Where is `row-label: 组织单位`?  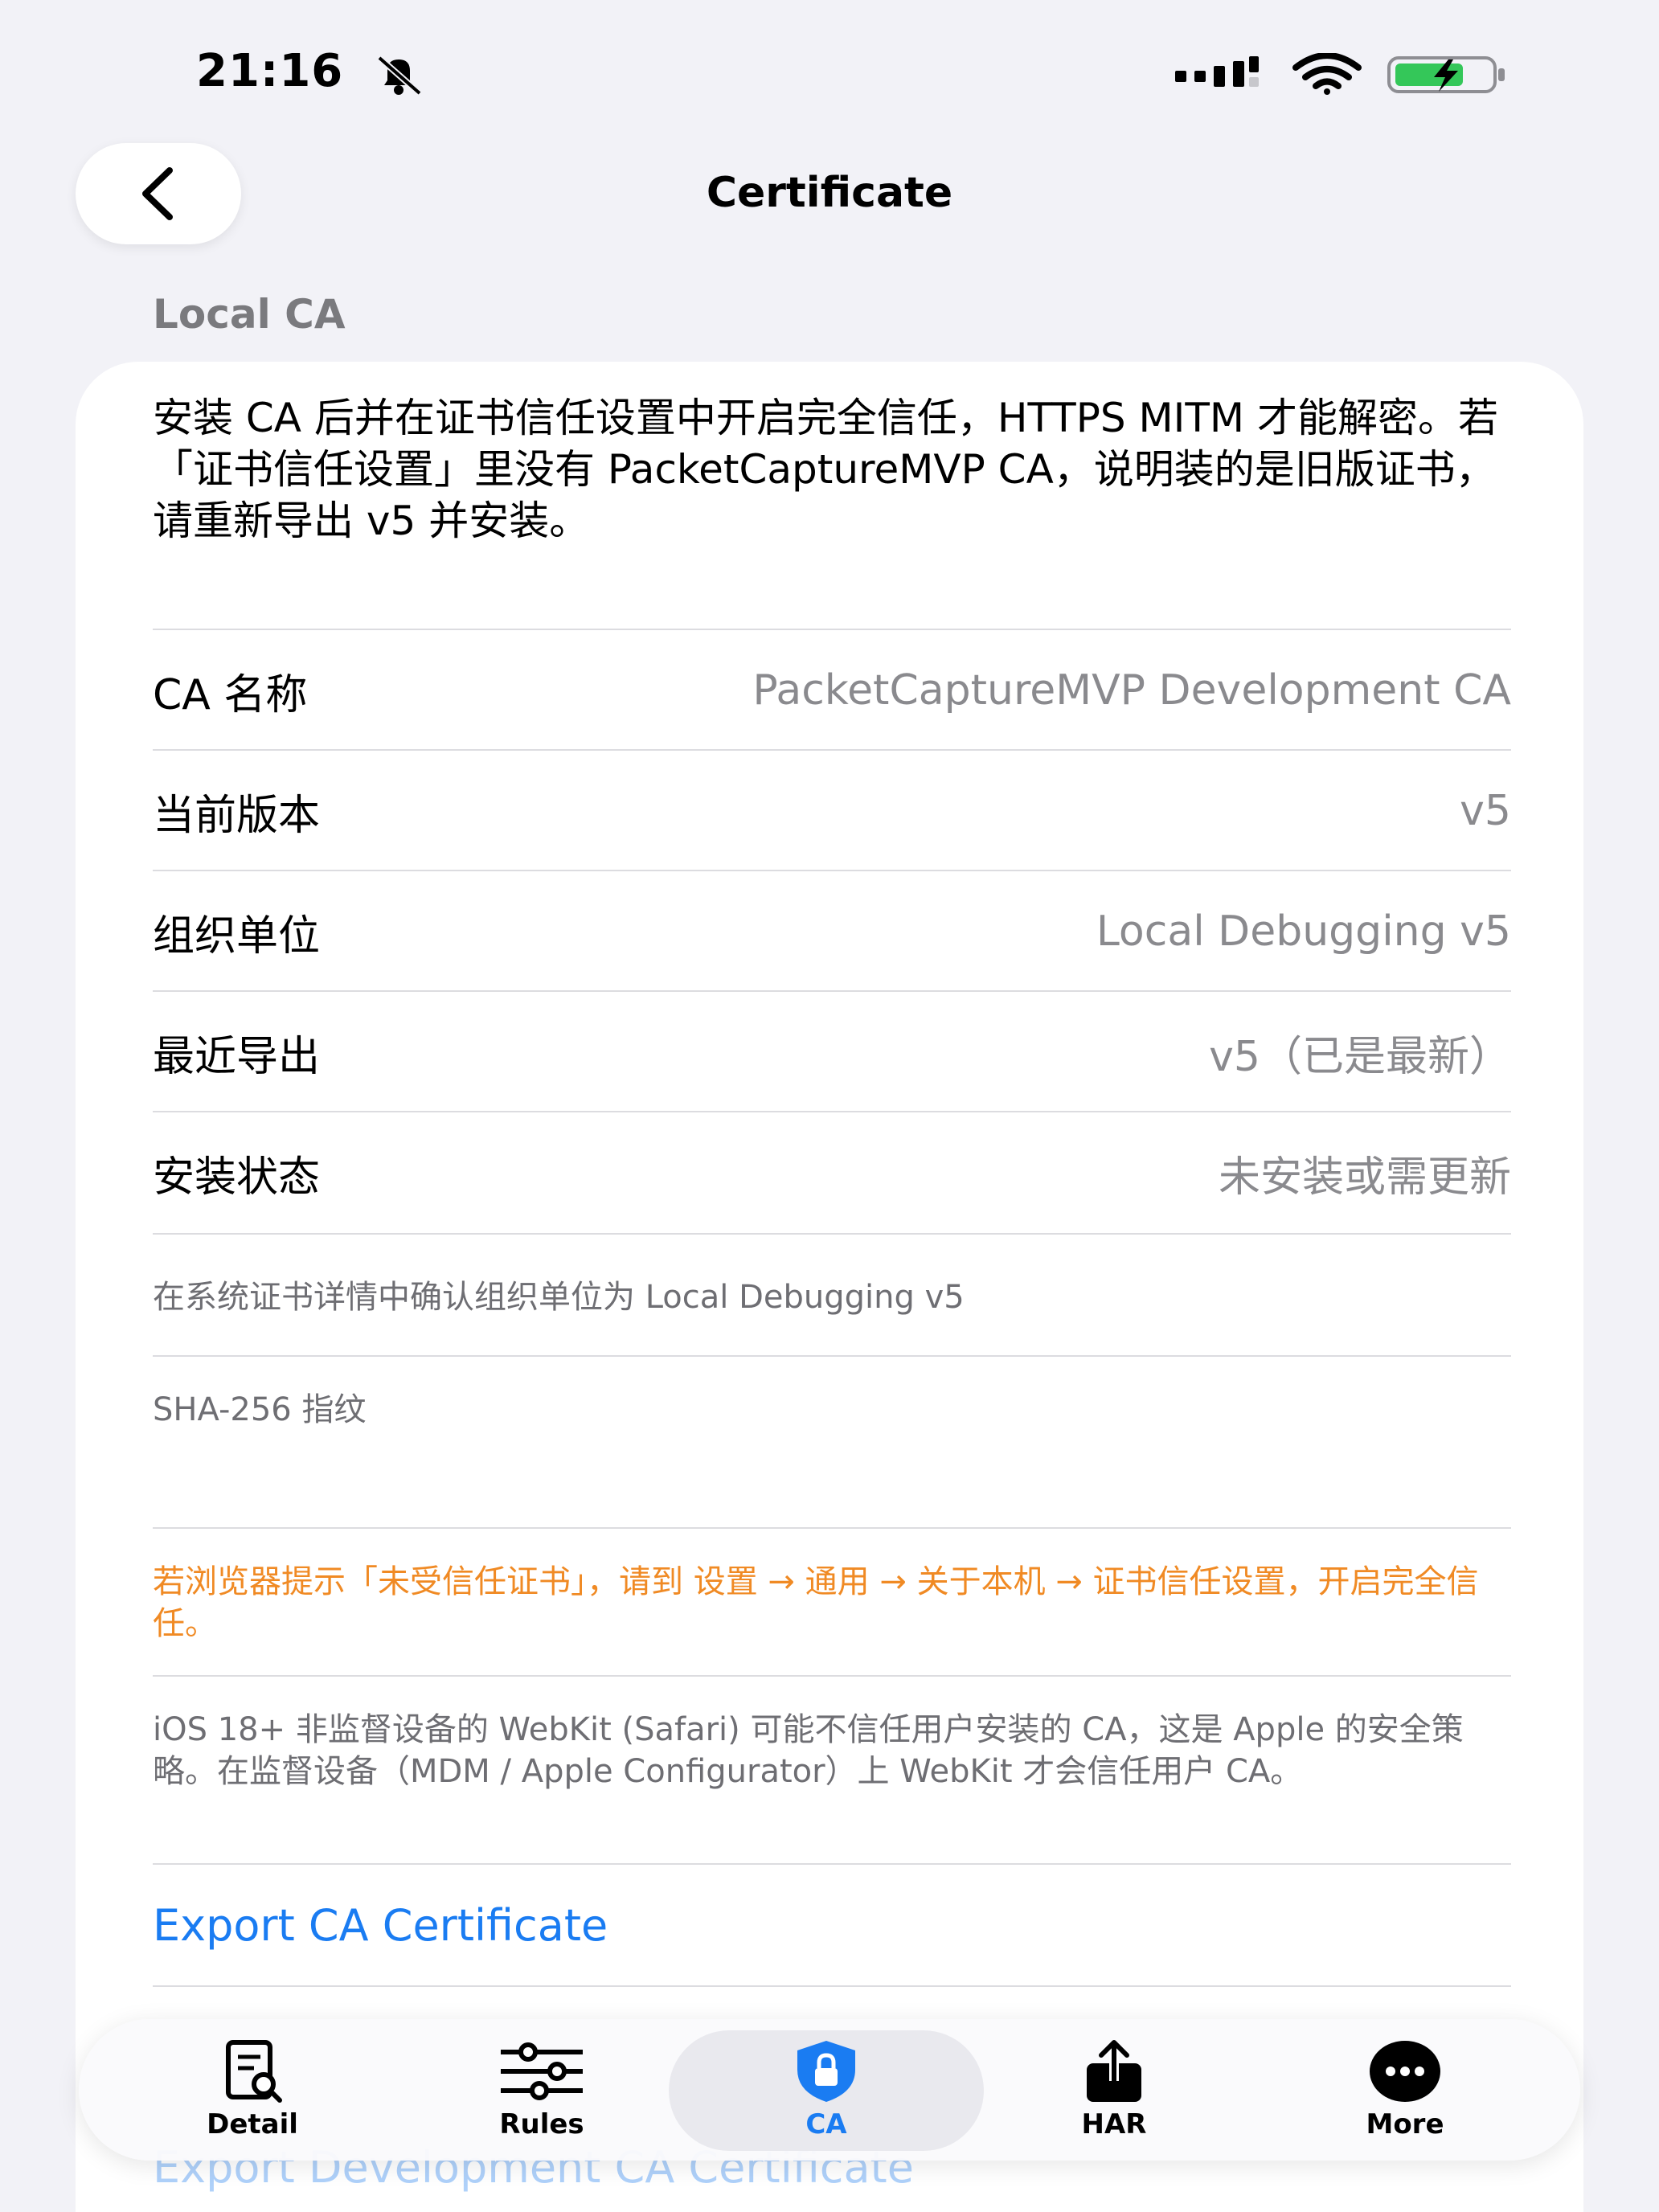
row-label: 组织单位 is located at coordinates (237, 936).